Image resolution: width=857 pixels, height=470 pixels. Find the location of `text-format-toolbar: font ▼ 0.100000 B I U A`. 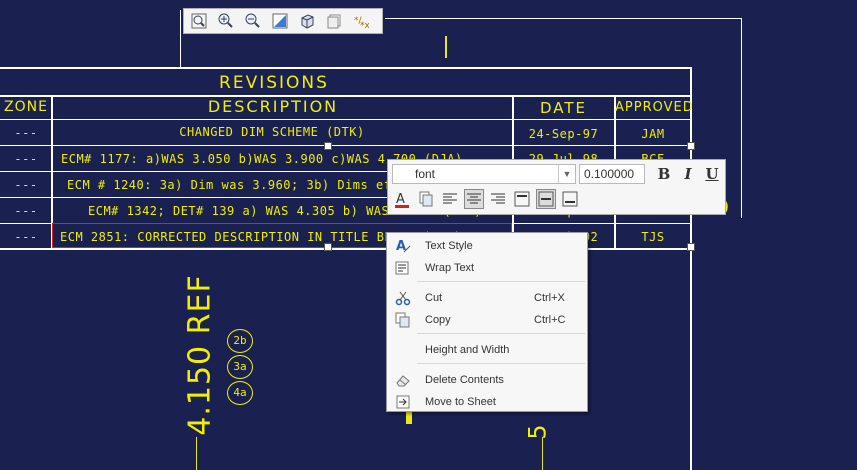

text-format-toolbar: font ▼ 0.100000 B I U A is located at coordinates (556, 187).